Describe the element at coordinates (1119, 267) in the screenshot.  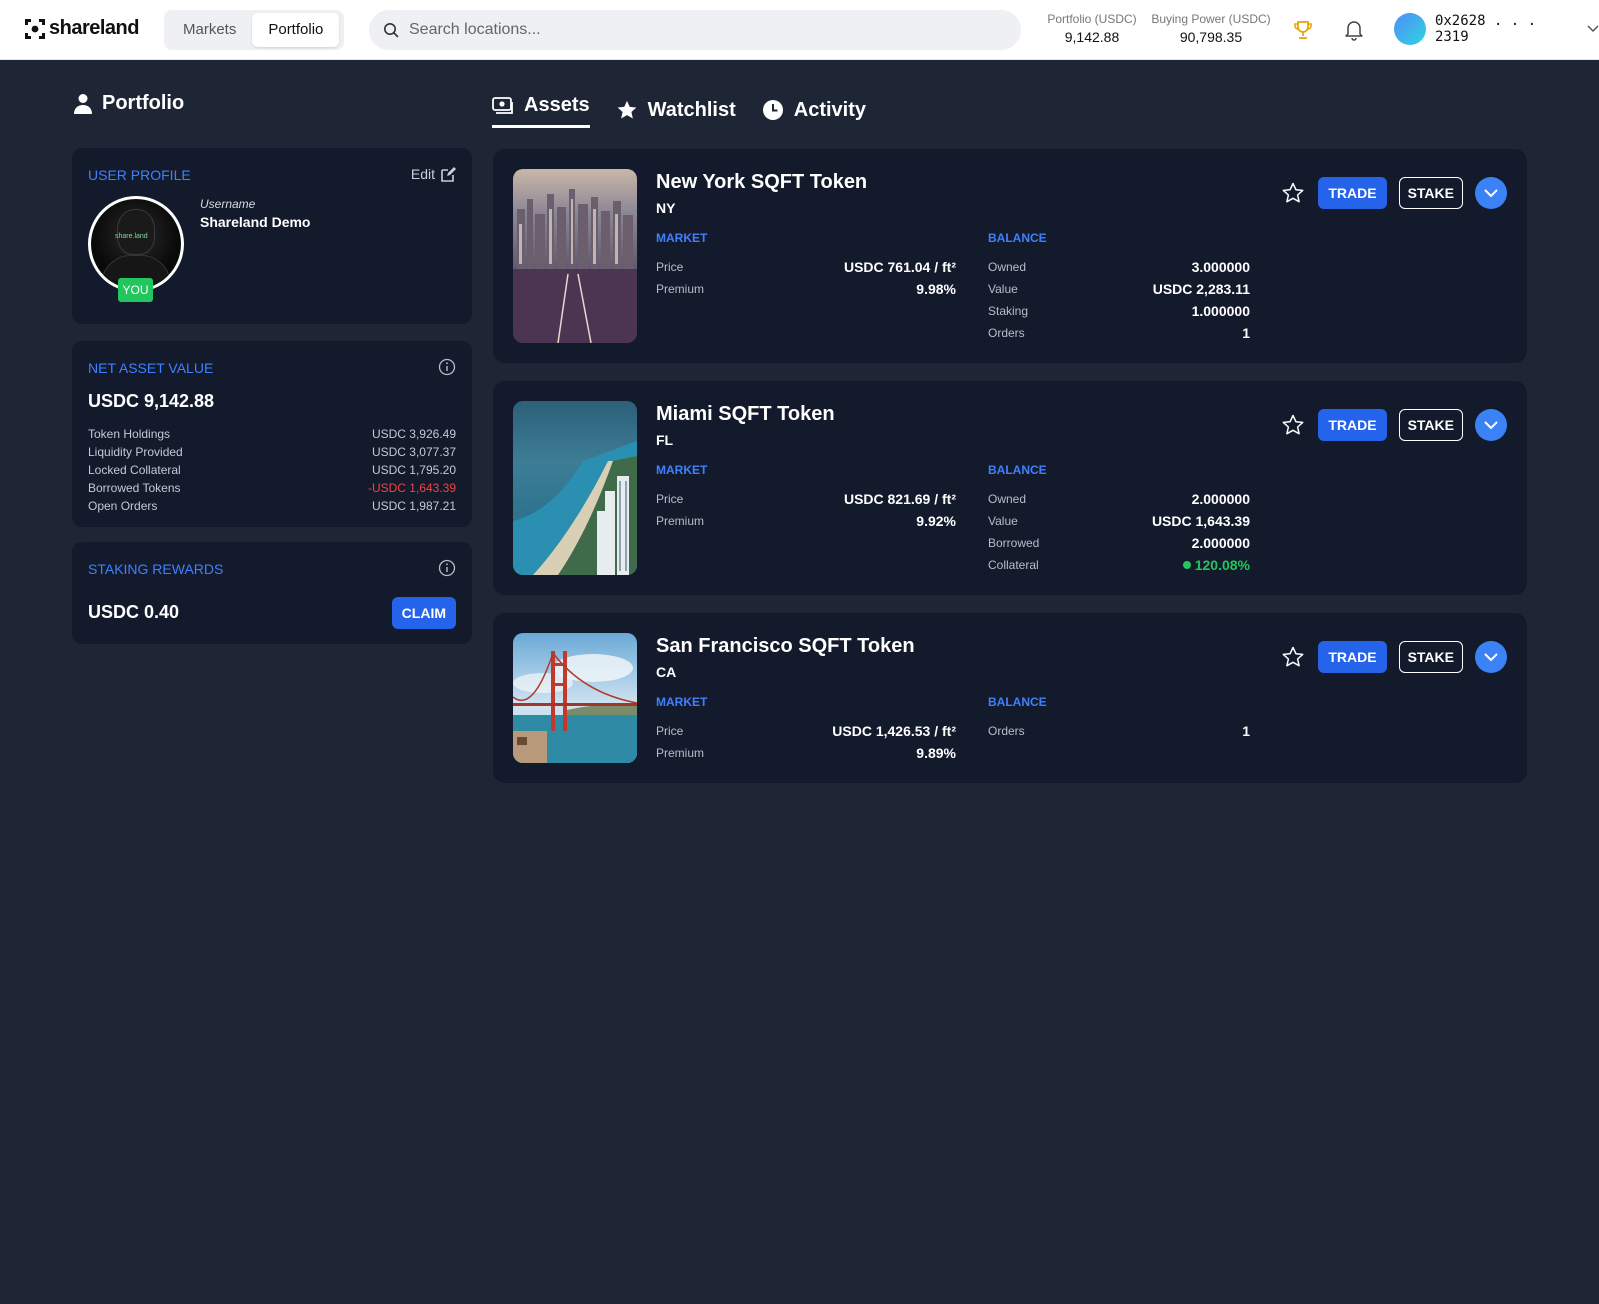
I see `balance-row: Owned 3.000000` at that location.